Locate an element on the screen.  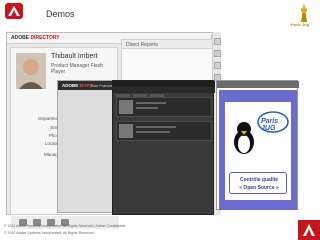
field-phone-label: Phone: is located at coordinates (55, 135).